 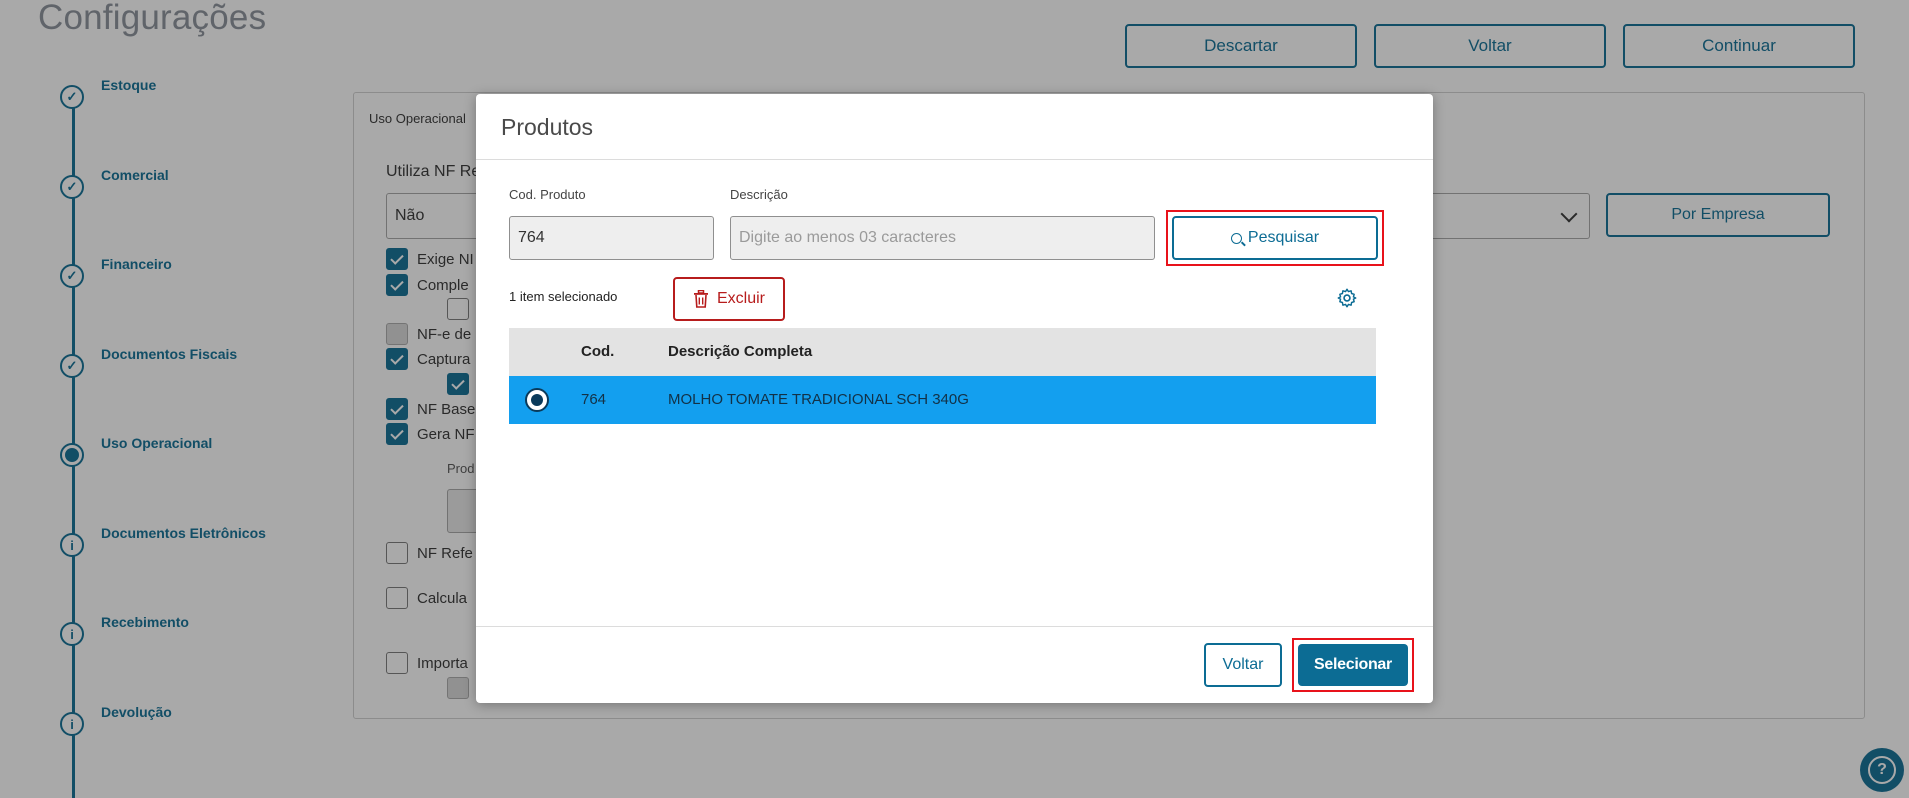 I want to click on modal-title: Produtos, so click(x=547, y=127).